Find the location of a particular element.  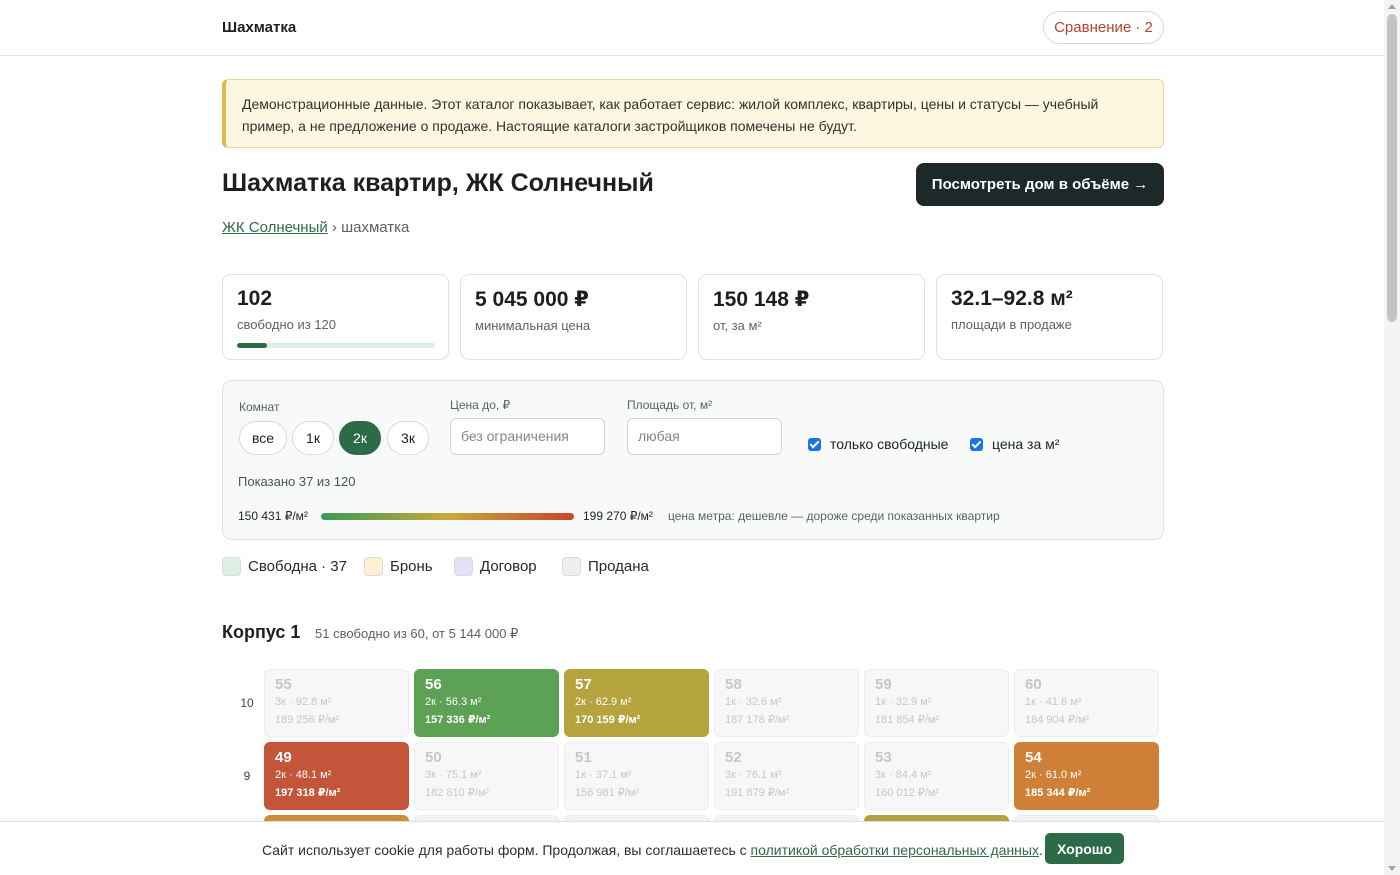

apartment-number: 53 is located at coordinates (883, 757).